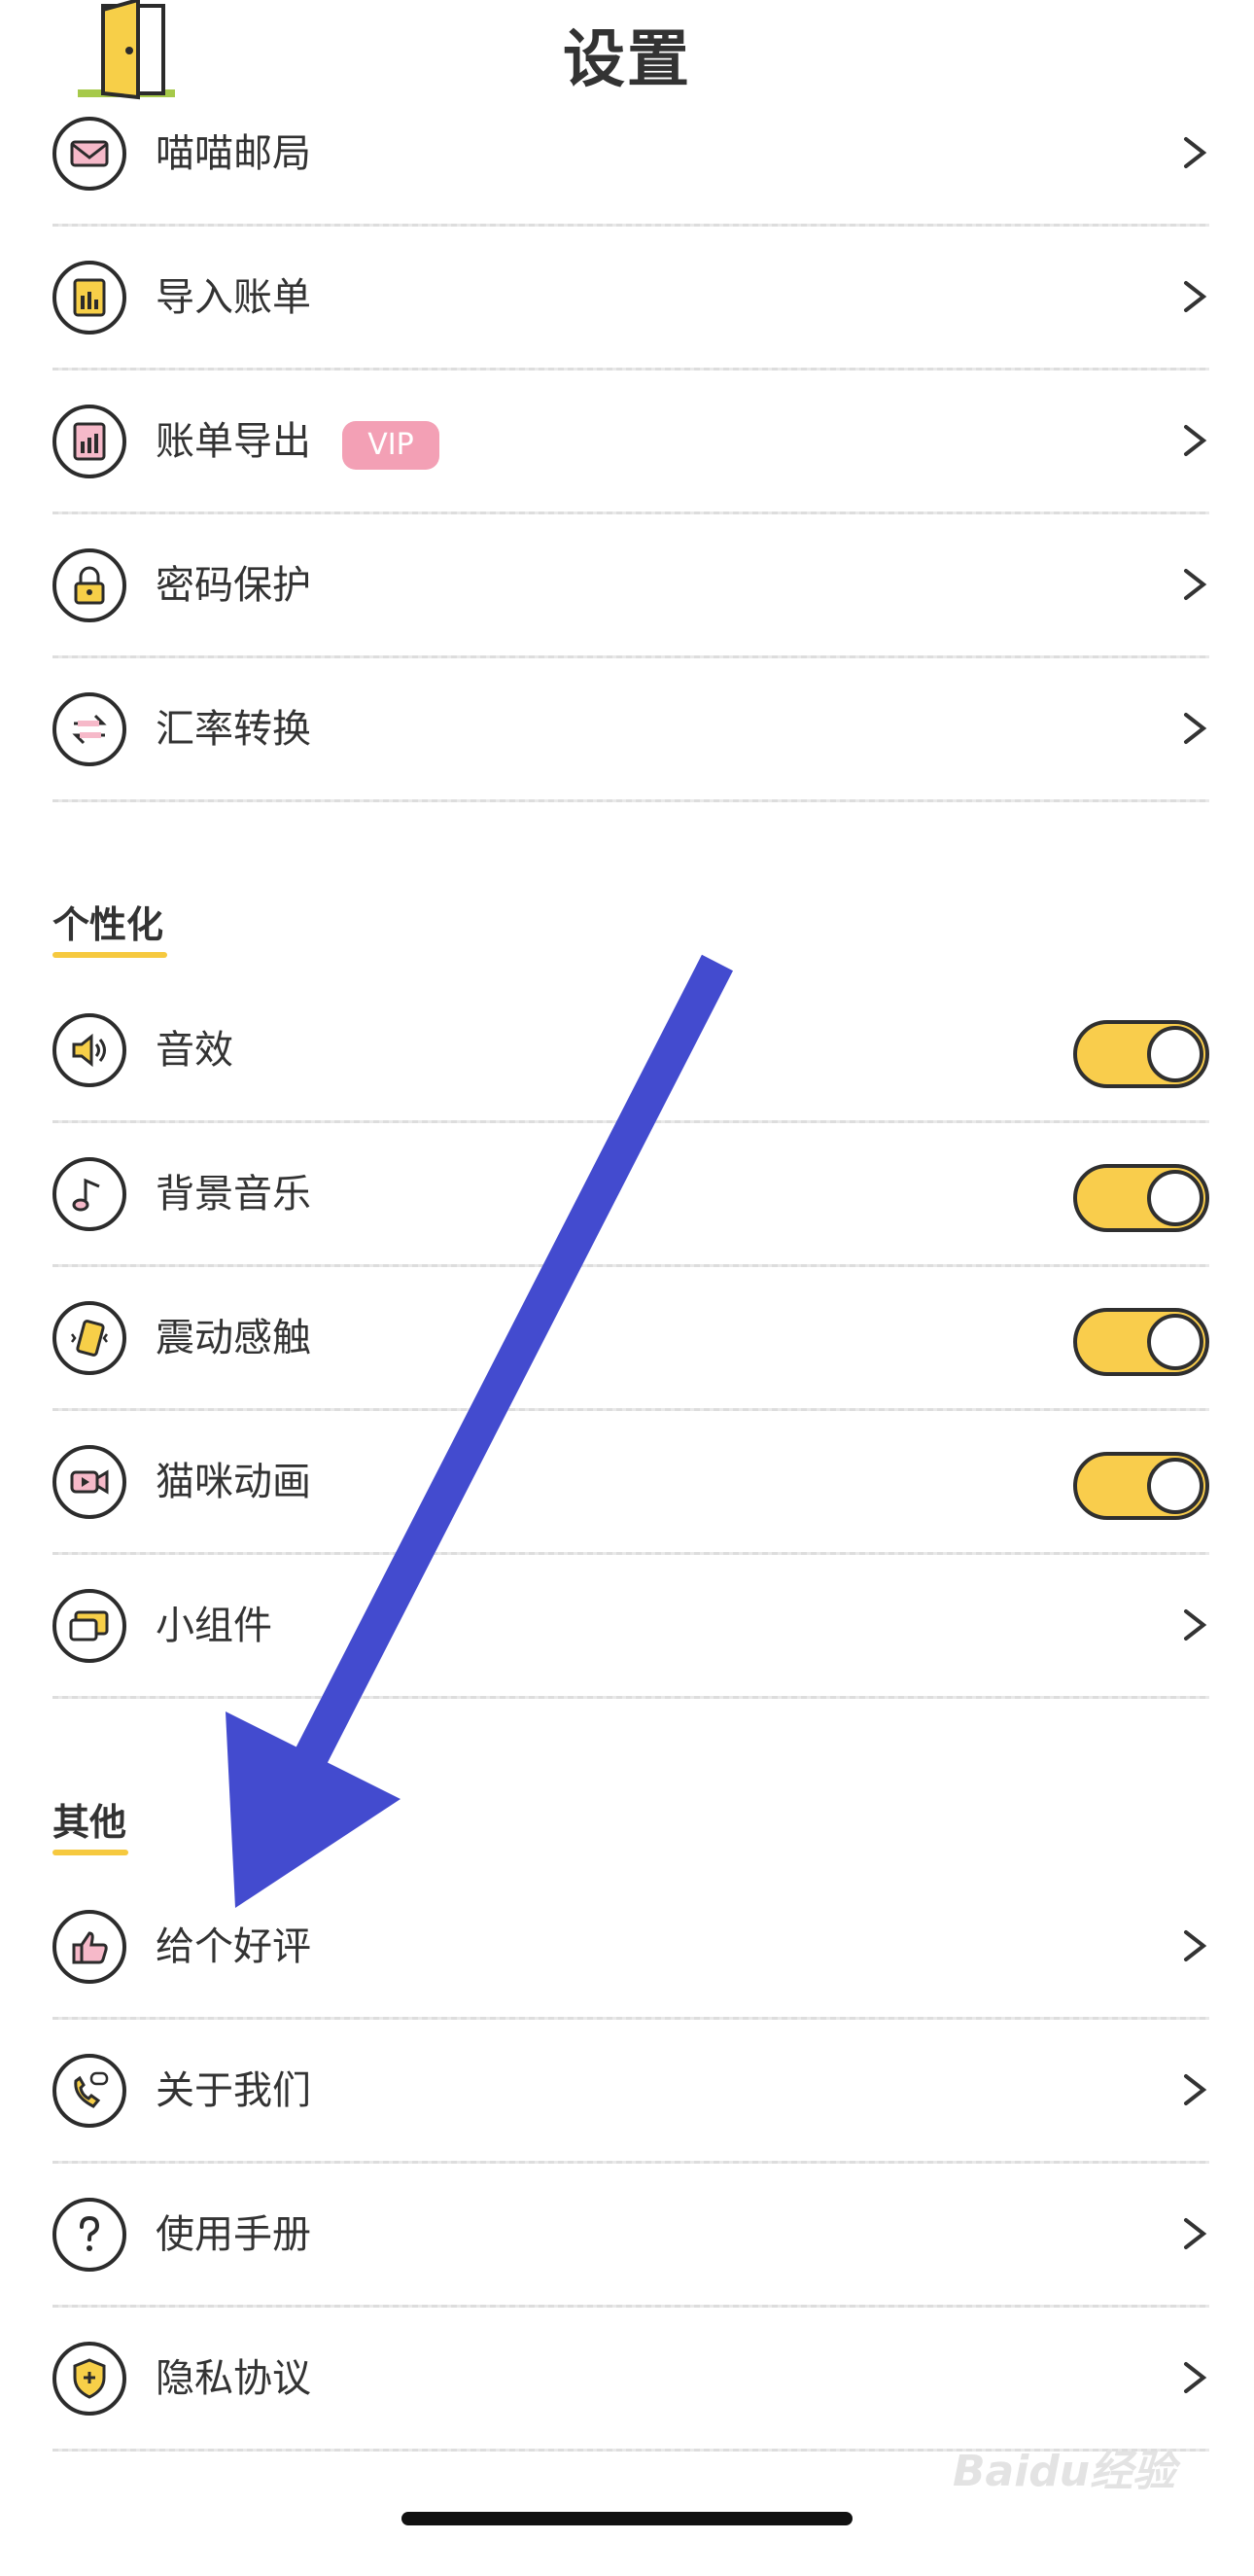 This screenshot has width=1254, height=2576. I want to click on envelope-icon, so click(89, 154).